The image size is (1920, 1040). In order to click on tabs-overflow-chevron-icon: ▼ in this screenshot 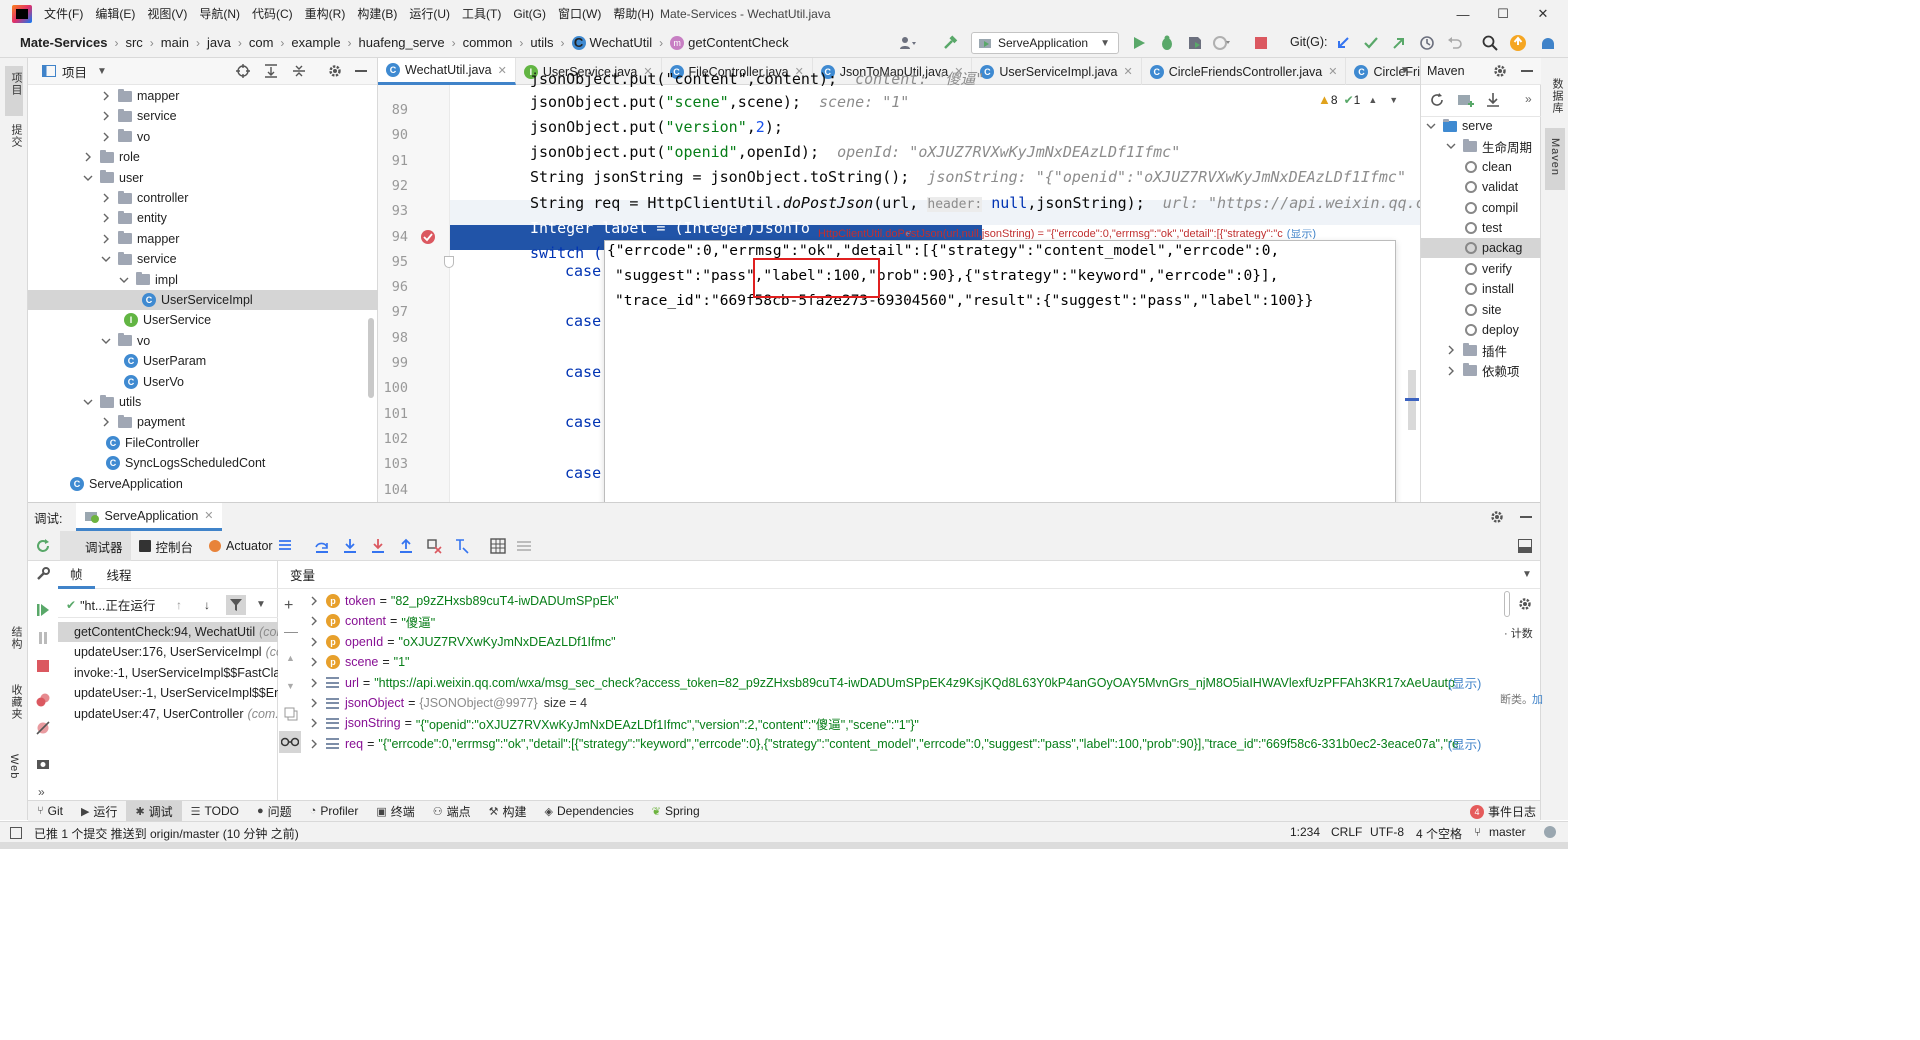, I will do `click(1405, 70)`.